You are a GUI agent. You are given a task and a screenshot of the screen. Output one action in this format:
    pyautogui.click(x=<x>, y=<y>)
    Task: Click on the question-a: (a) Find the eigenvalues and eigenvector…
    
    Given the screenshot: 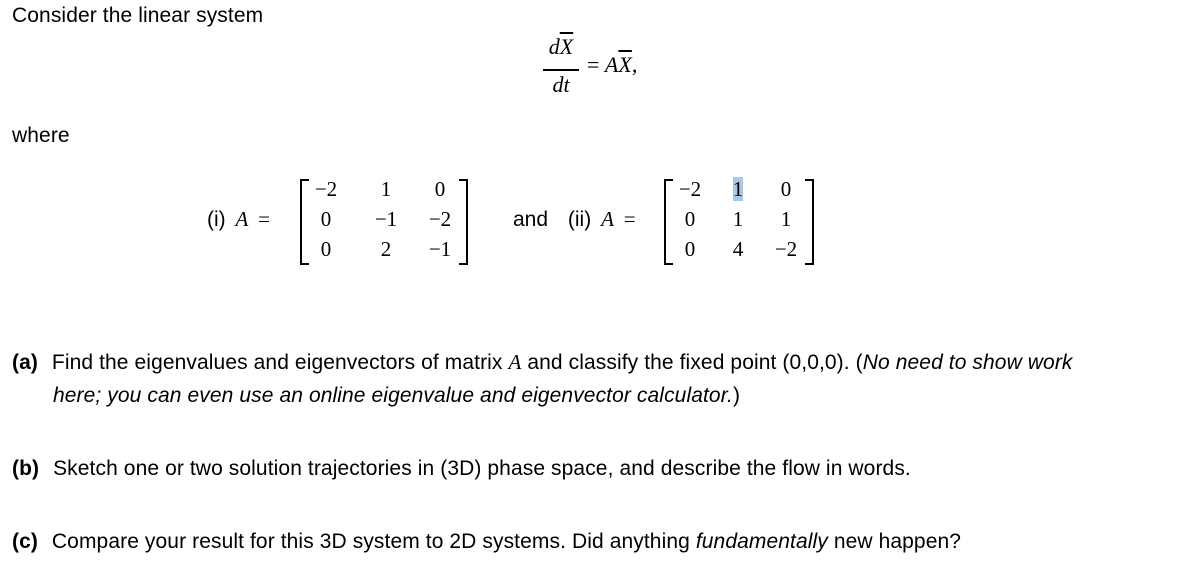 What is the action you would take?
    pyautogui.click(x=542, y=362)
    